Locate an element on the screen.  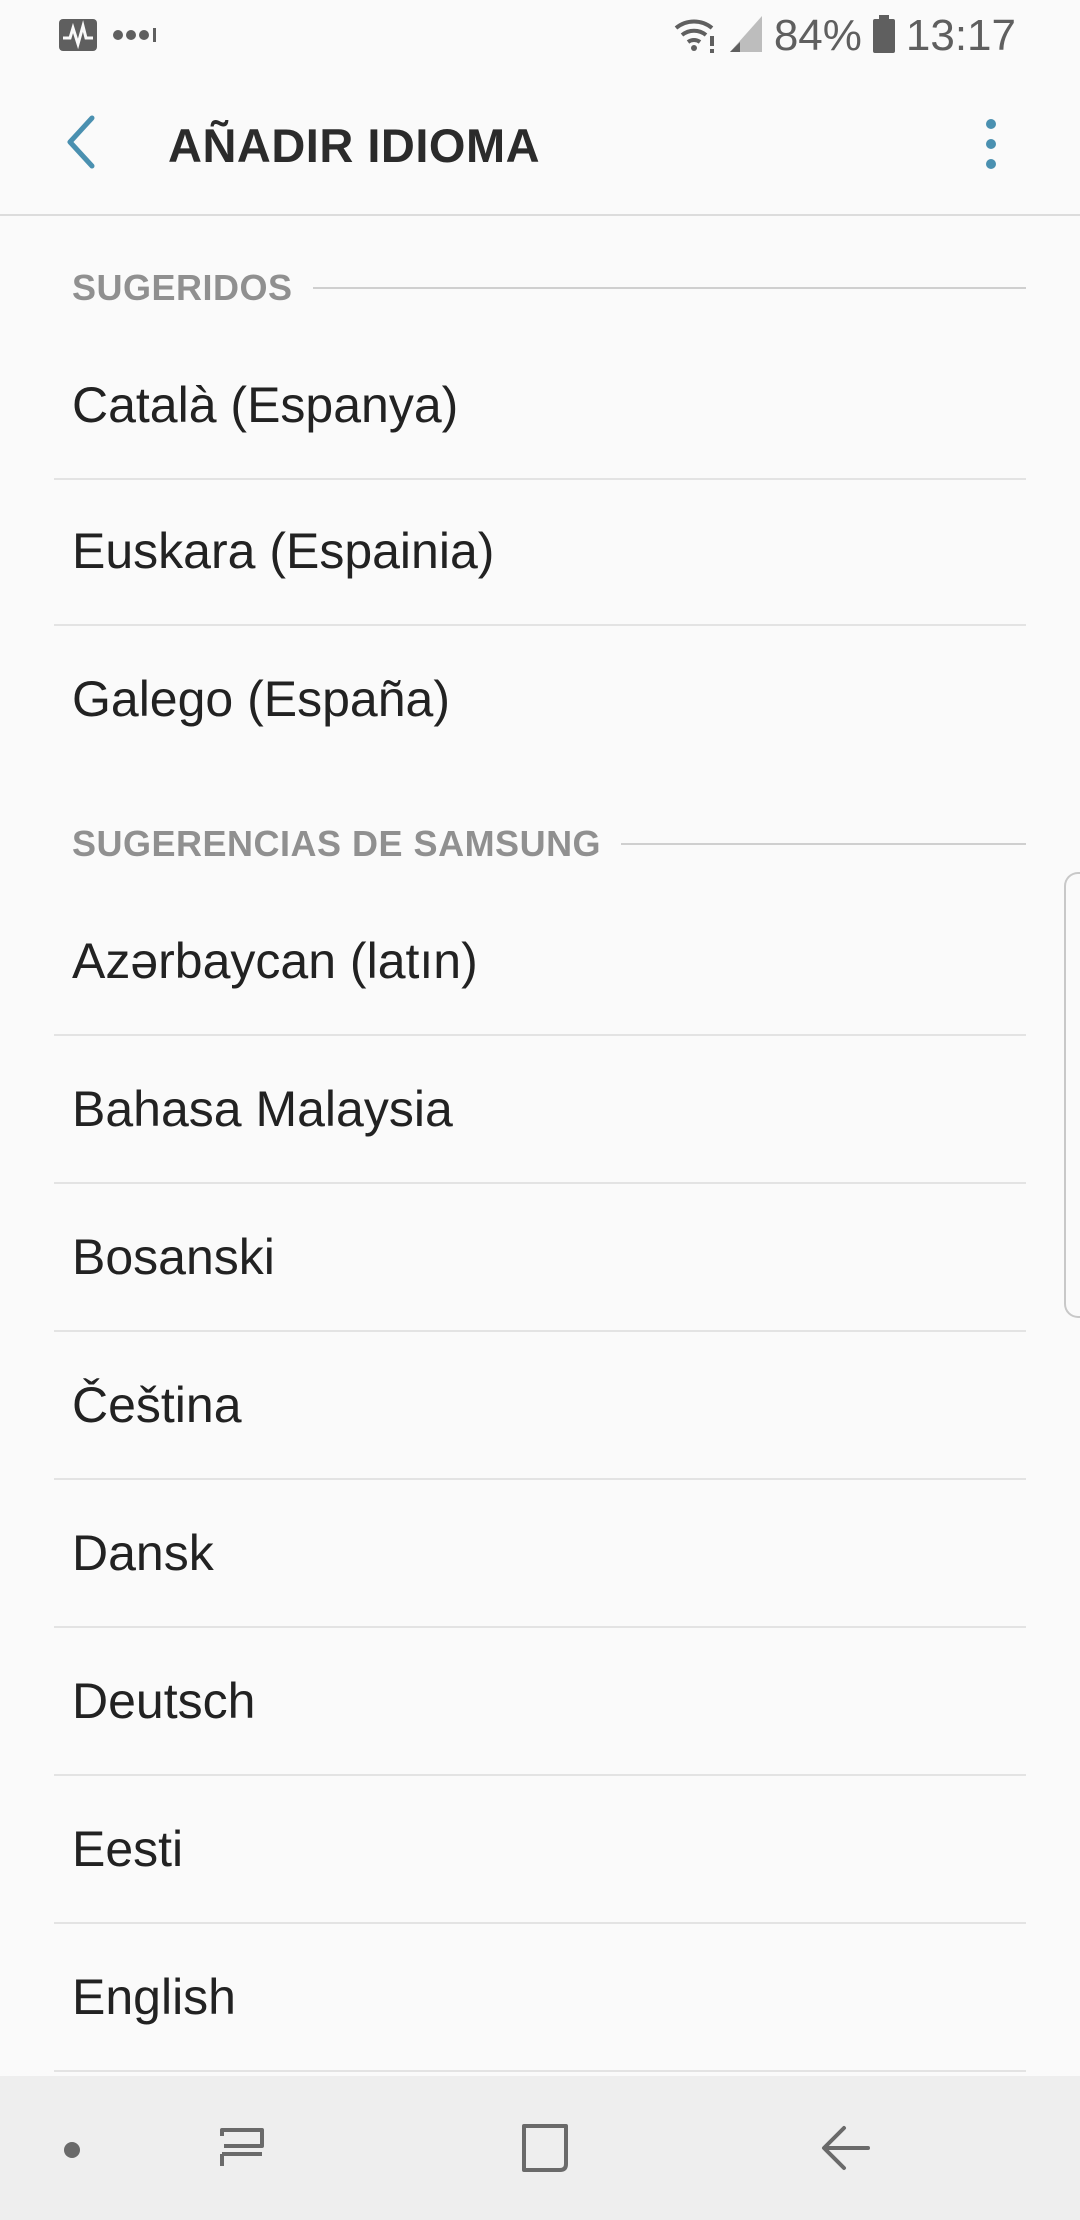
section-header-suggested: SUGERIDOS is located at coordinates (549, 288).